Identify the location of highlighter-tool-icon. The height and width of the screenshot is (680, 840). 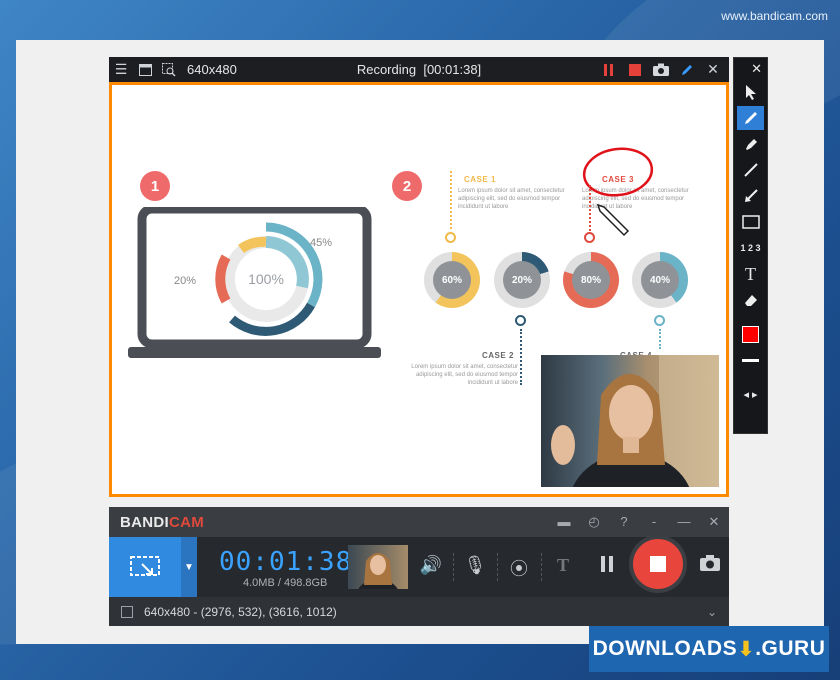
(750, 144).